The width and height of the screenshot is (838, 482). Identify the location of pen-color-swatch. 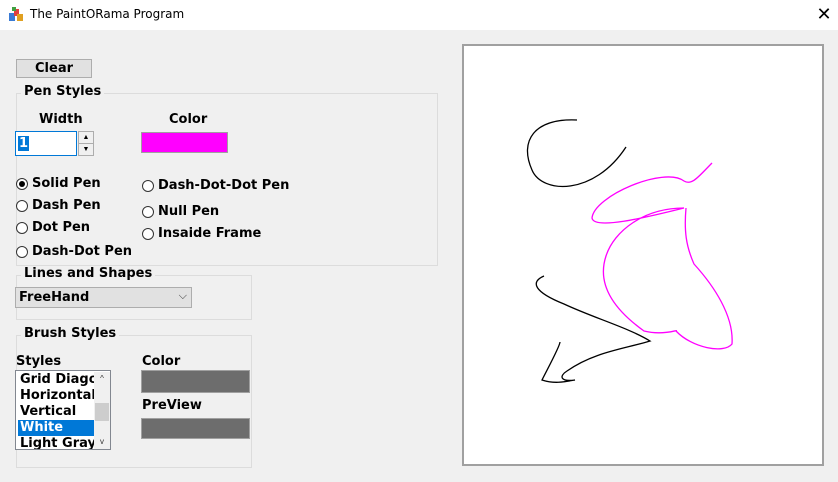
(184, 142).